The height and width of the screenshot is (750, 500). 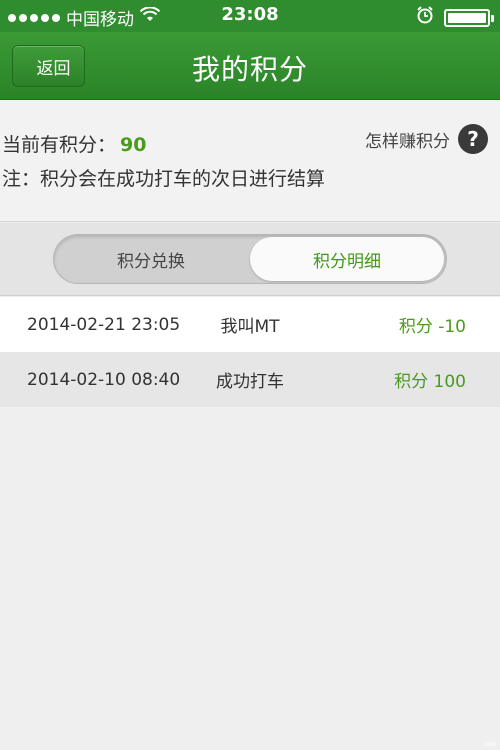 What do you see at coordinates (432, 327) in the screenshot?
I see `record-points: 积分 -10` at bounding box center [432, 327].